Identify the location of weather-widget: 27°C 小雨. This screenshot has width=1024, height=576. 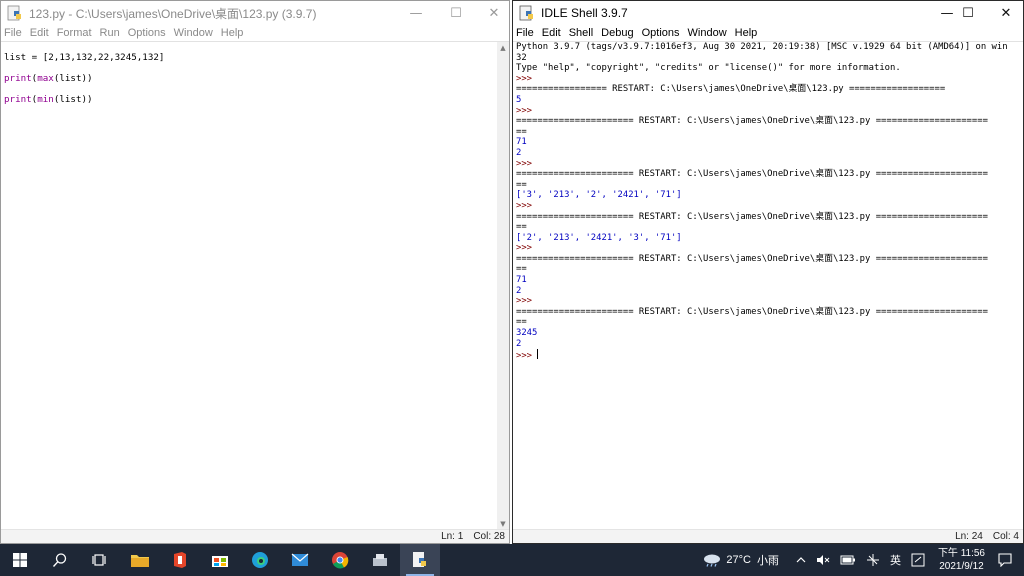
(740, 560).